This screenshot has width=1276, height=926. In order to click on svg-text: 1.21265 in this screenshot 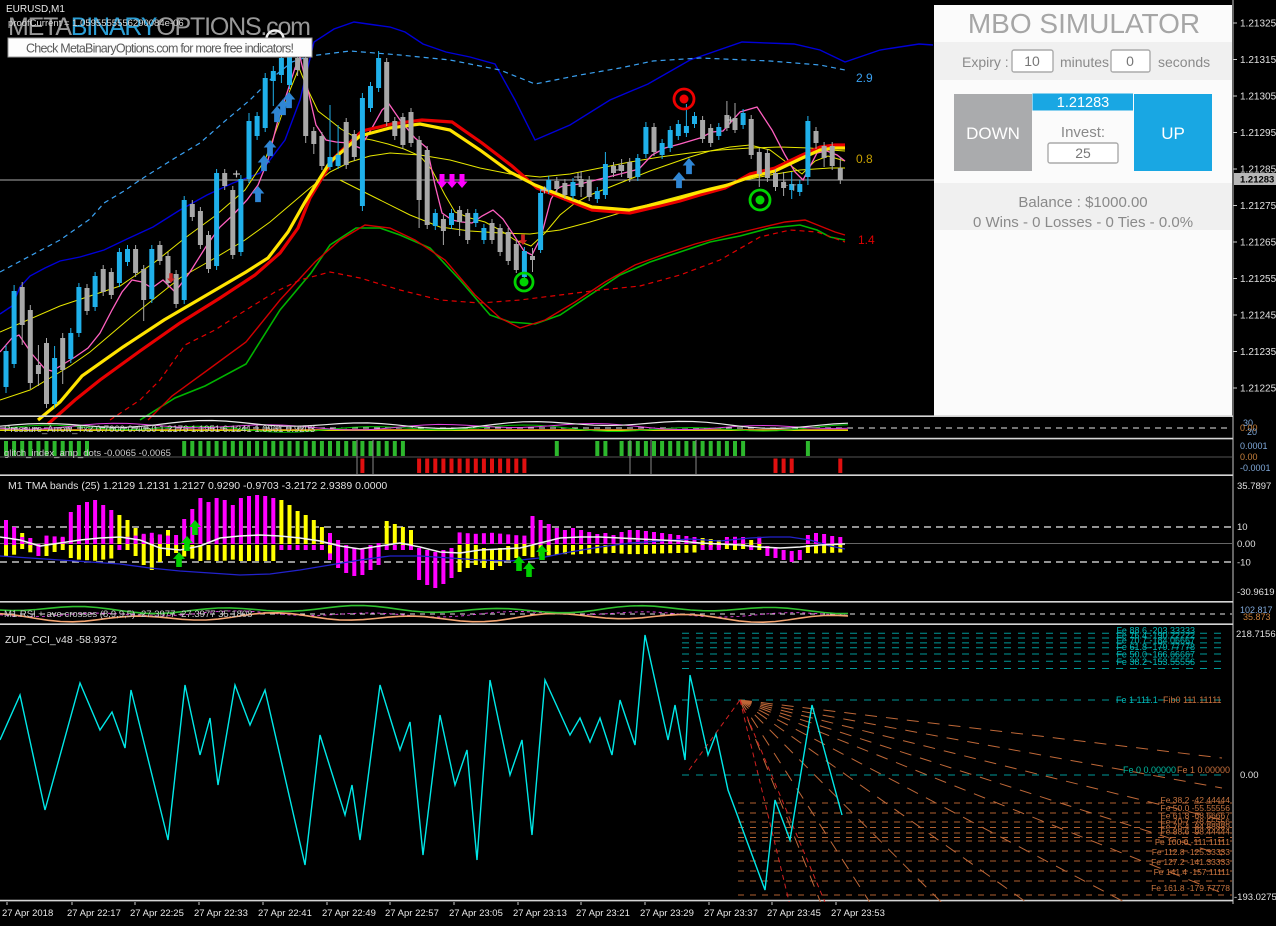, I will do `click(1258, 243)`.